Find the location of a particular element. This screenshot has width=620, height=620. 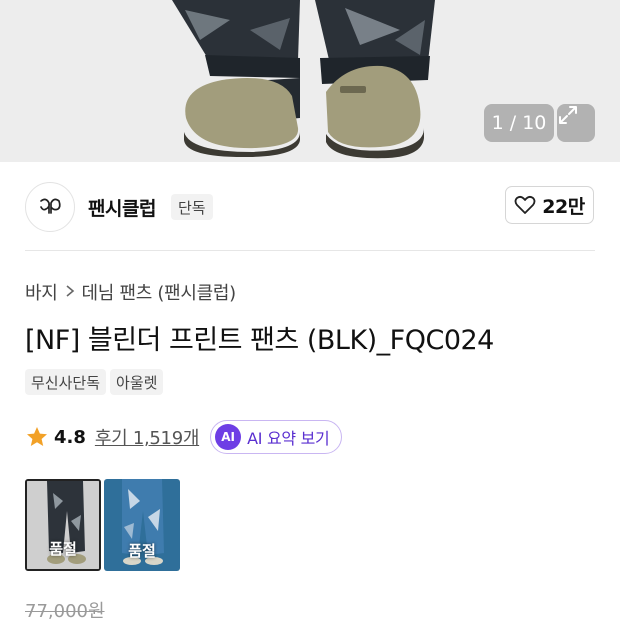

ai-summary-button: AI AI 요약 보기 is located at coordinates (276, 437).